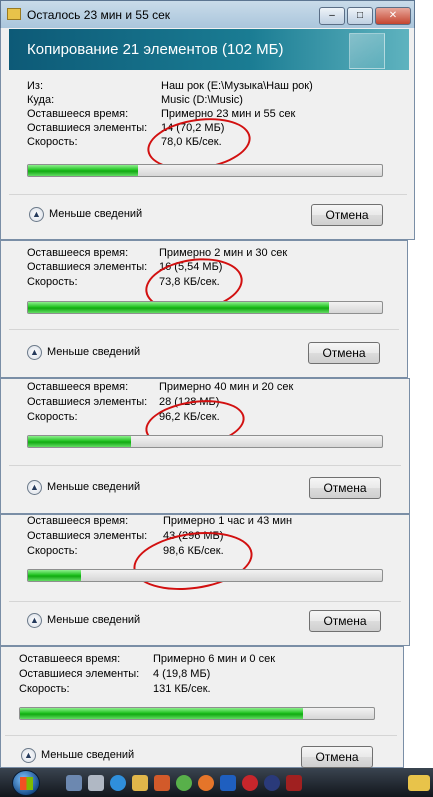 This screenshot has height=797, width=433. Describe the element at coordinates (184, 783) in the screenshot. I see `chat-icon` at that location.